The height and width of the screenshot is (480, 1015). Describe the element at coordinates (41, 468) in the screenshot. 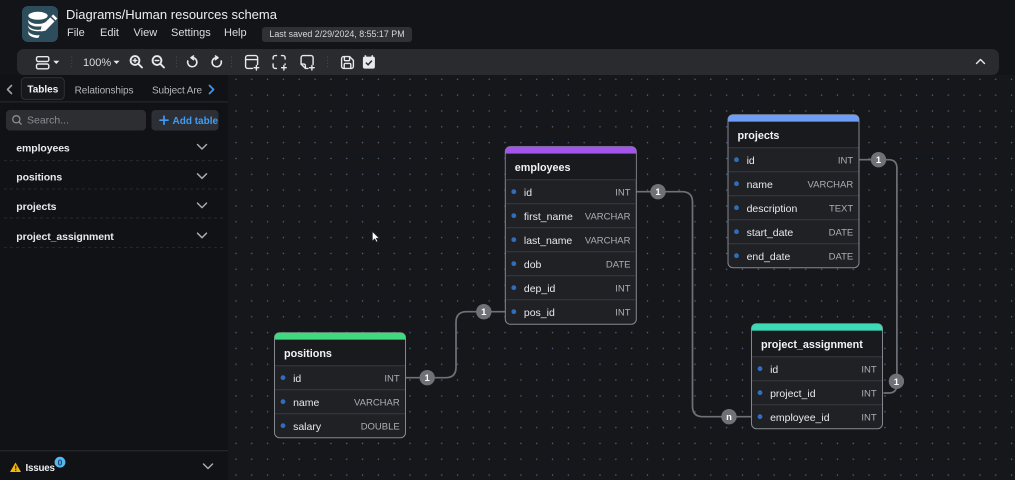

I see `svg-text: Issues` at that location.